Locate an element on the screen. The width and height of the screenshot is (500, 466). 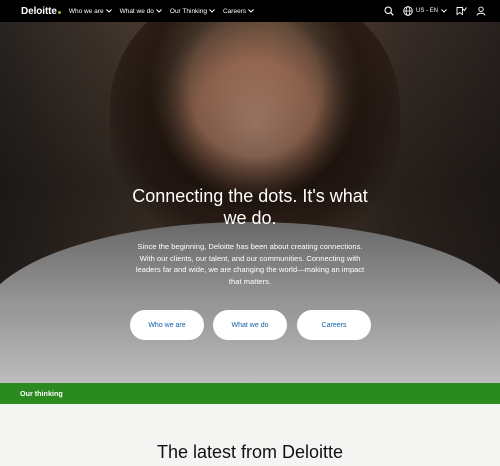
careers-button: Careers is located at coordinates (334, 325).